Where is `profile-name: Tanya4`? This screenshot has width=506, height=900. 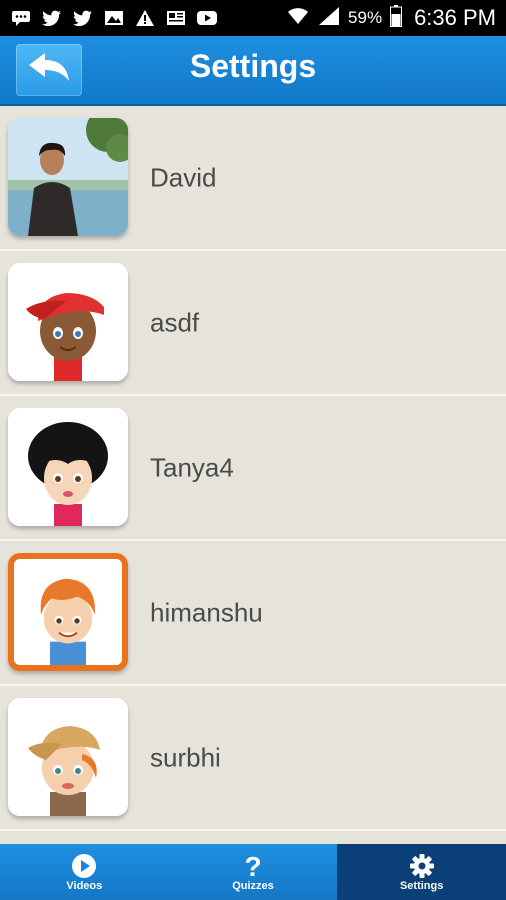
profile-name: Tanya4 is located at coordinates (192, 467).